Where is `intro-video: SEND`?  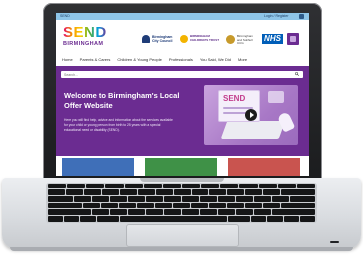
intro-video: SEND is located at coordinates (251, 115).